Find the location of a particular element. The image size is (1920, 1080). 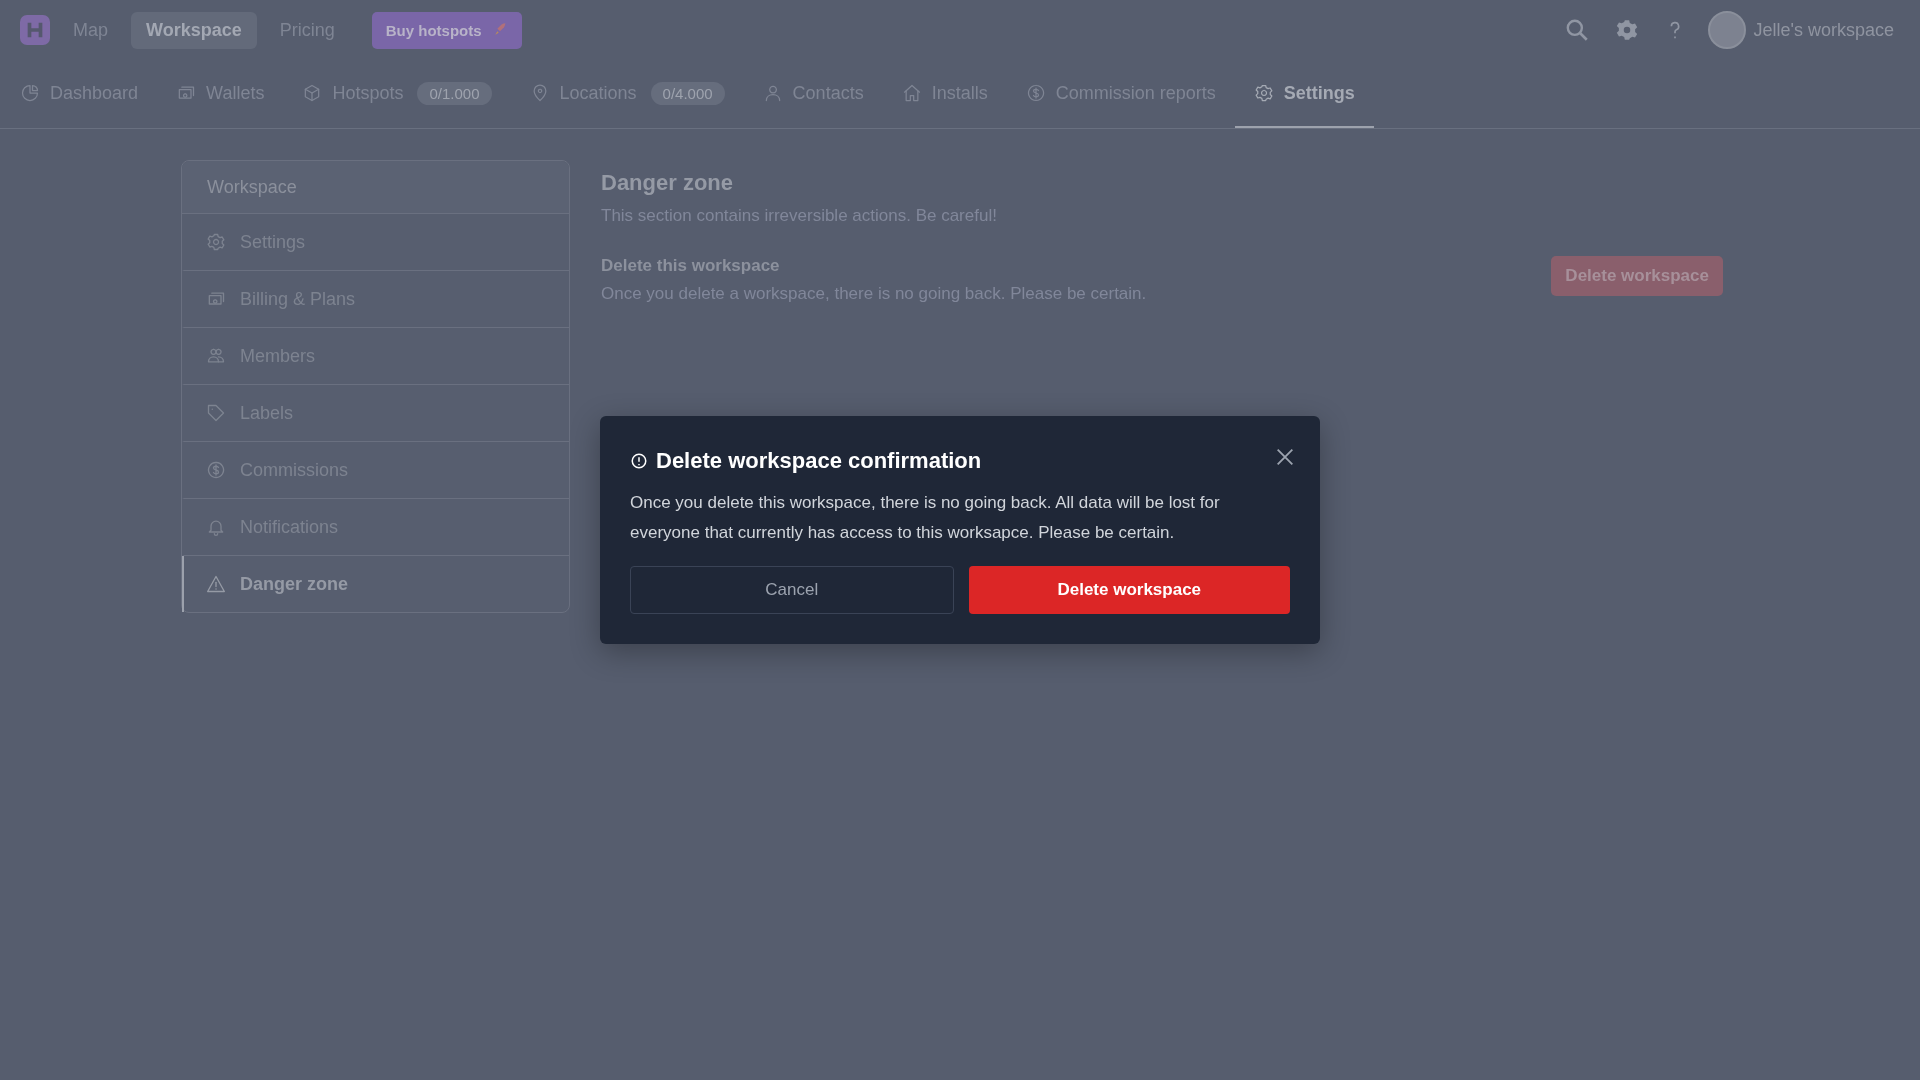

tab: Settings is located at coordinates (1304, 94).